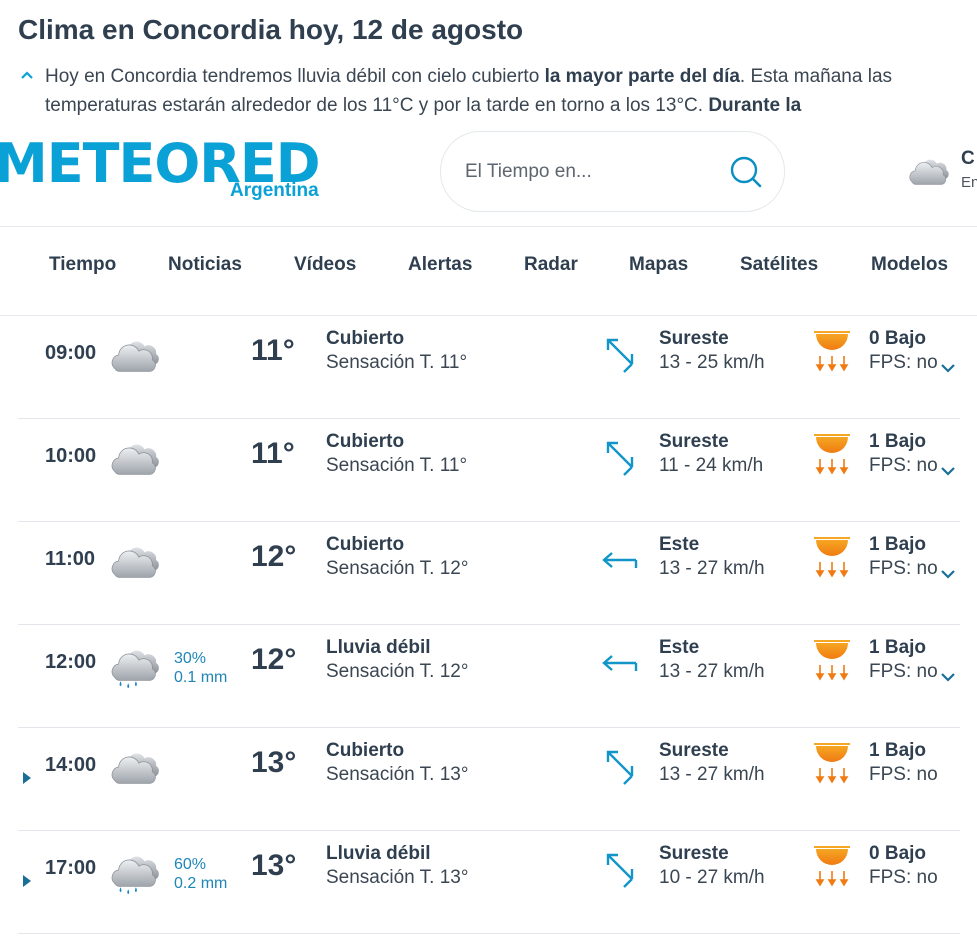 The width and height of the screenshot is (977, 942). Describe the element at coordinates (201, 883) in the screenshot. I see `precip-amount: 0.2 mm` at that location.